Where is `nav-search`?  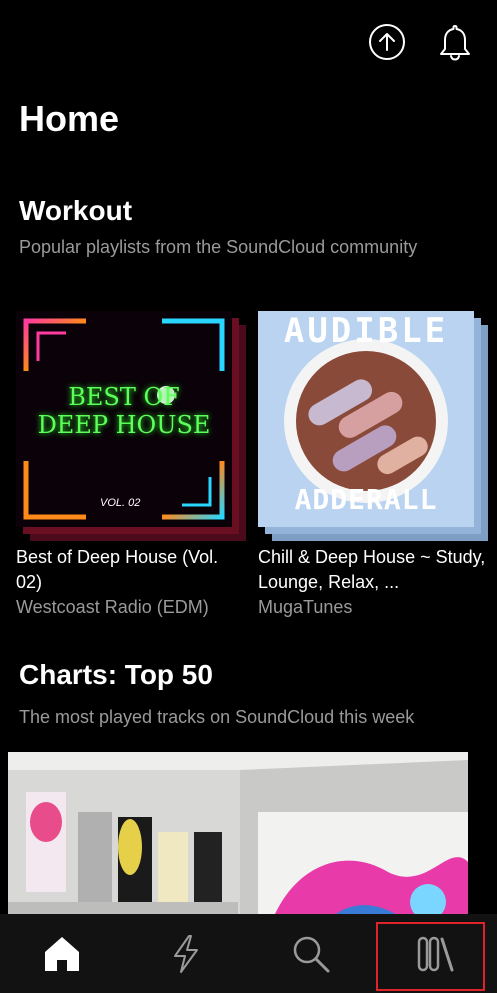 nav-search is located at coordinates (311, 953).